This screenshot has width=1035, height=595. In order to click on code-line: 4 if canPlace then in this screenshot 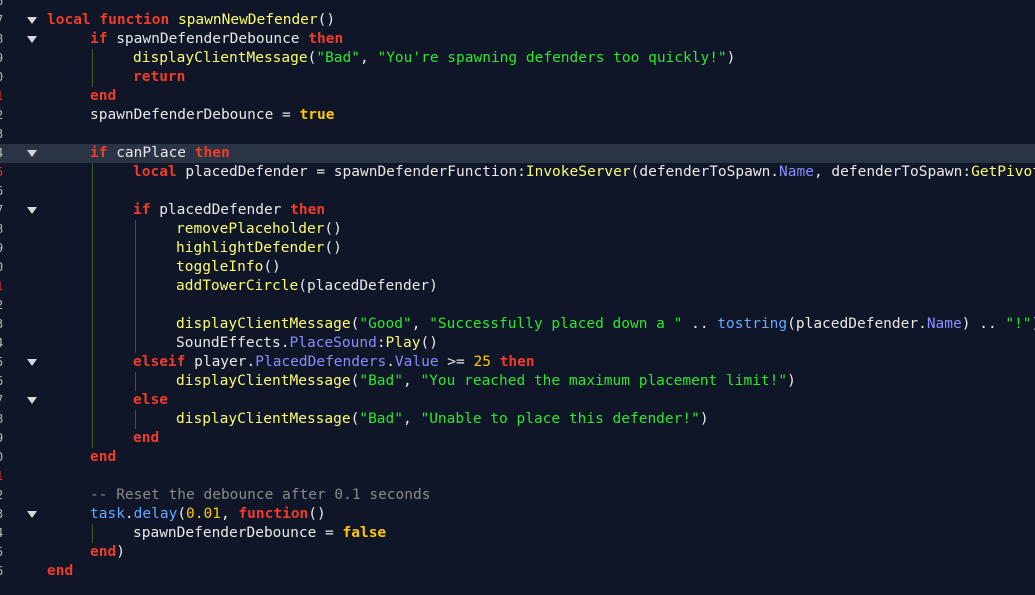, I will do `click(517, 153)`.